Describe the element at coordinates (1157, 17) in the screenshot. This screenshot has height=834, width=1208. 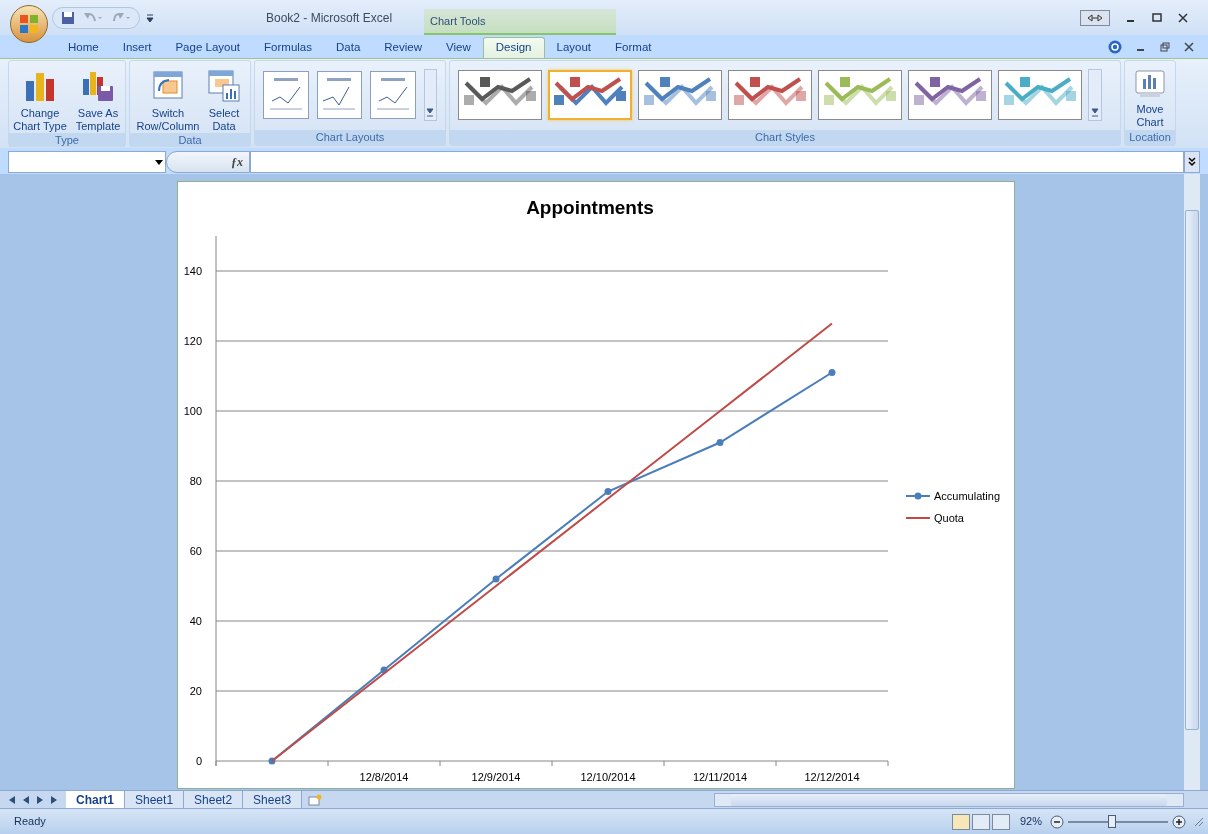
I see `maximize-icon` at that location.